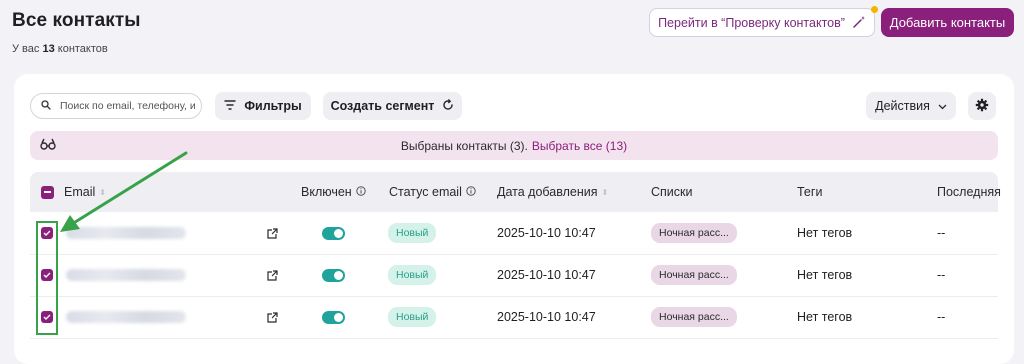 Image resolution: width=1024 pixels, height=364 pixels. Describe the element at coordinates (942, 106) in the screenshot. I see `chevron-down-icon` at that location.